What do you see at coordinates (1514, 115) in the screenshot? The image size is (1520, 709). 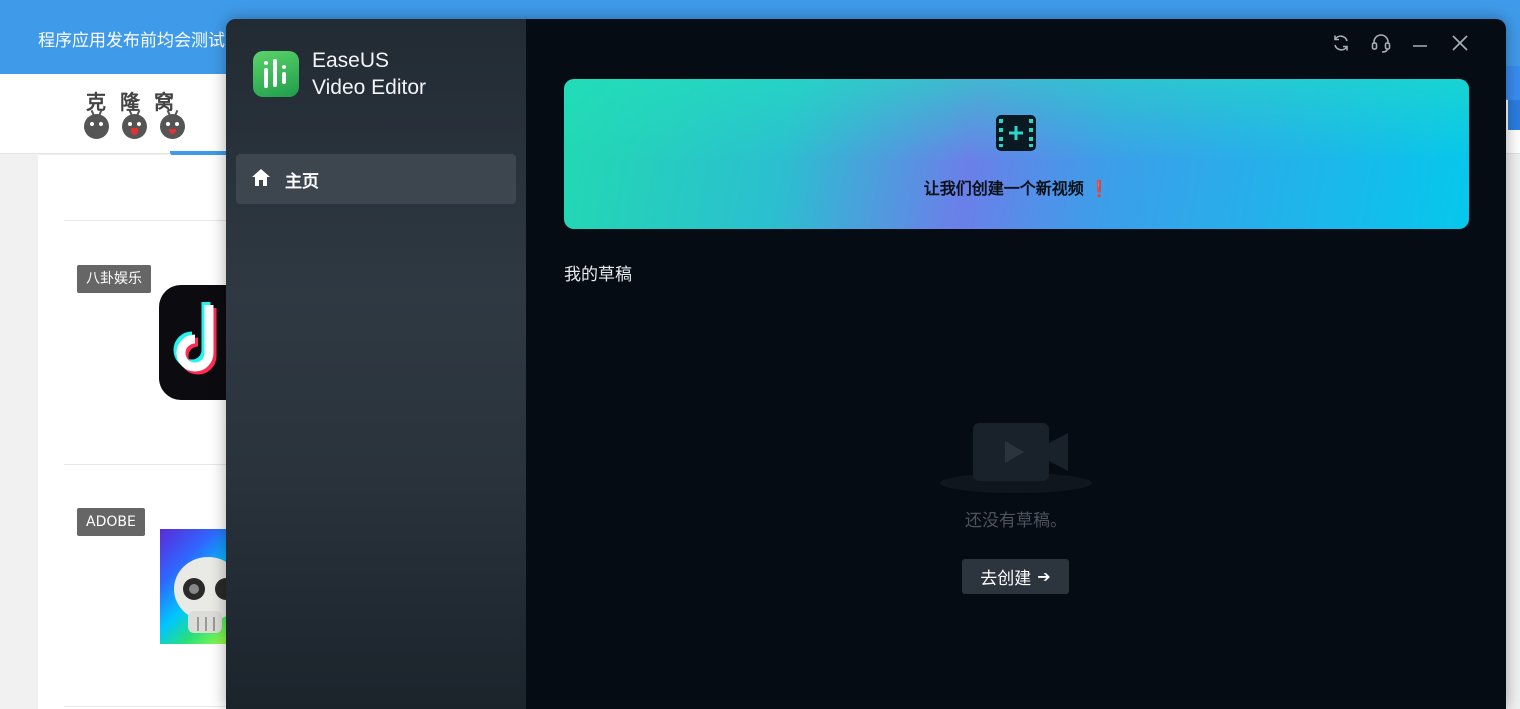 I see `side-float-button` at bounding box center [1514, 115].